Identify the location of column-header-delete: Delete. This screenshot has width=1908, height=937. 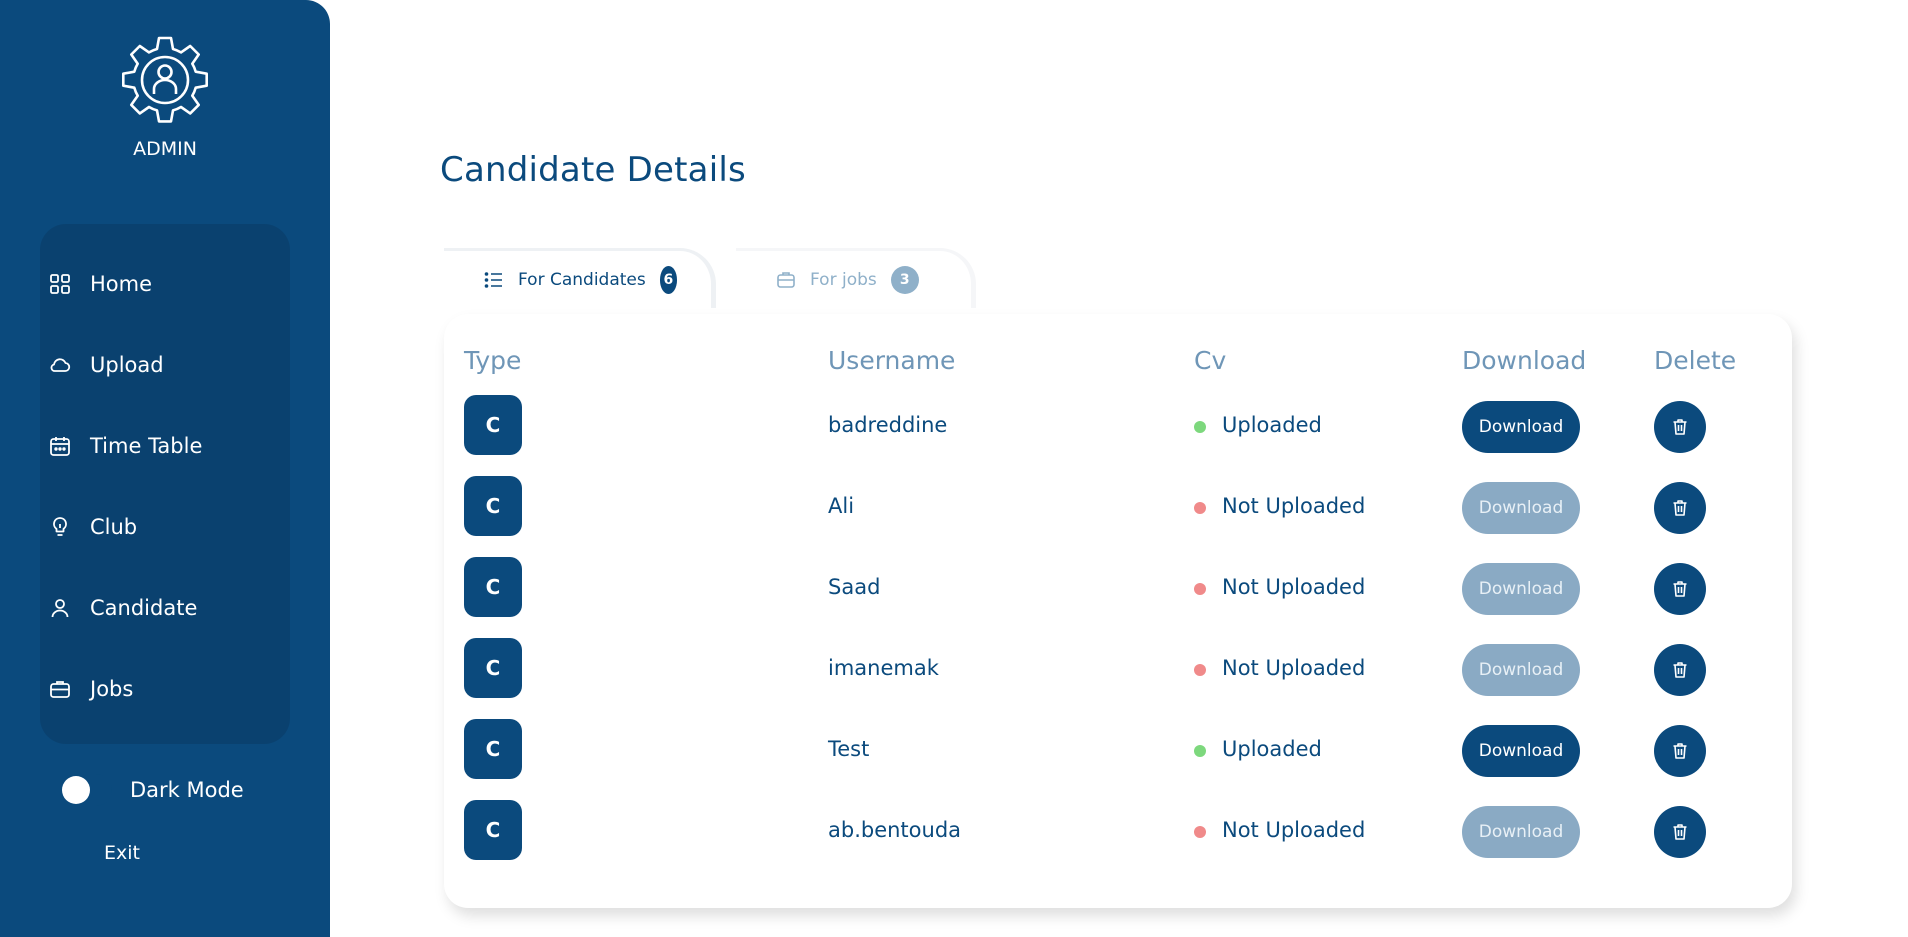
(1695, 360).